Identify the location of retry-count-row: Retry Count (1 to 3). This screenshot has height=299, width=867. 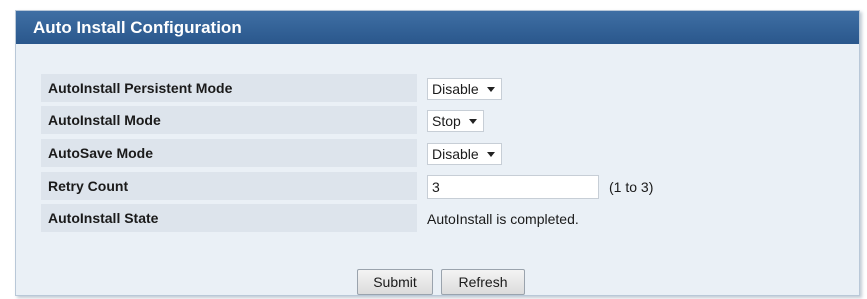
(436, 187).